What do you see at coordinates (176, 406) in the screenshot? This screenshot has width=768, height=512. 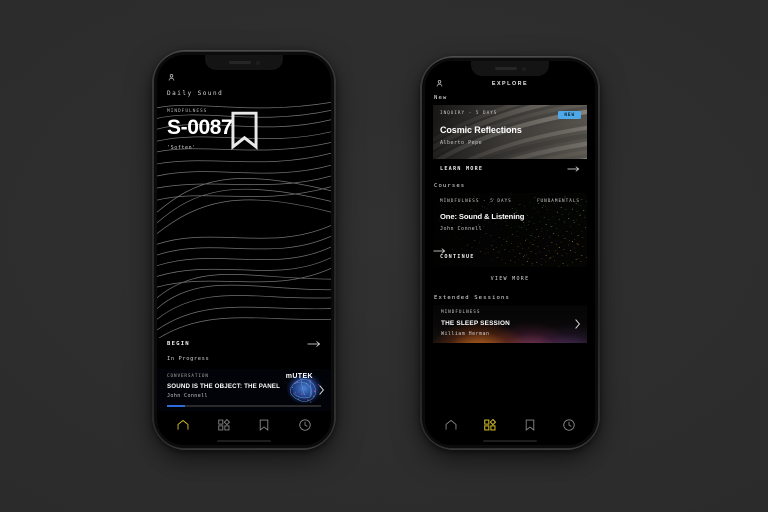 I see `progress-fill` at bounding box center [176, 406].